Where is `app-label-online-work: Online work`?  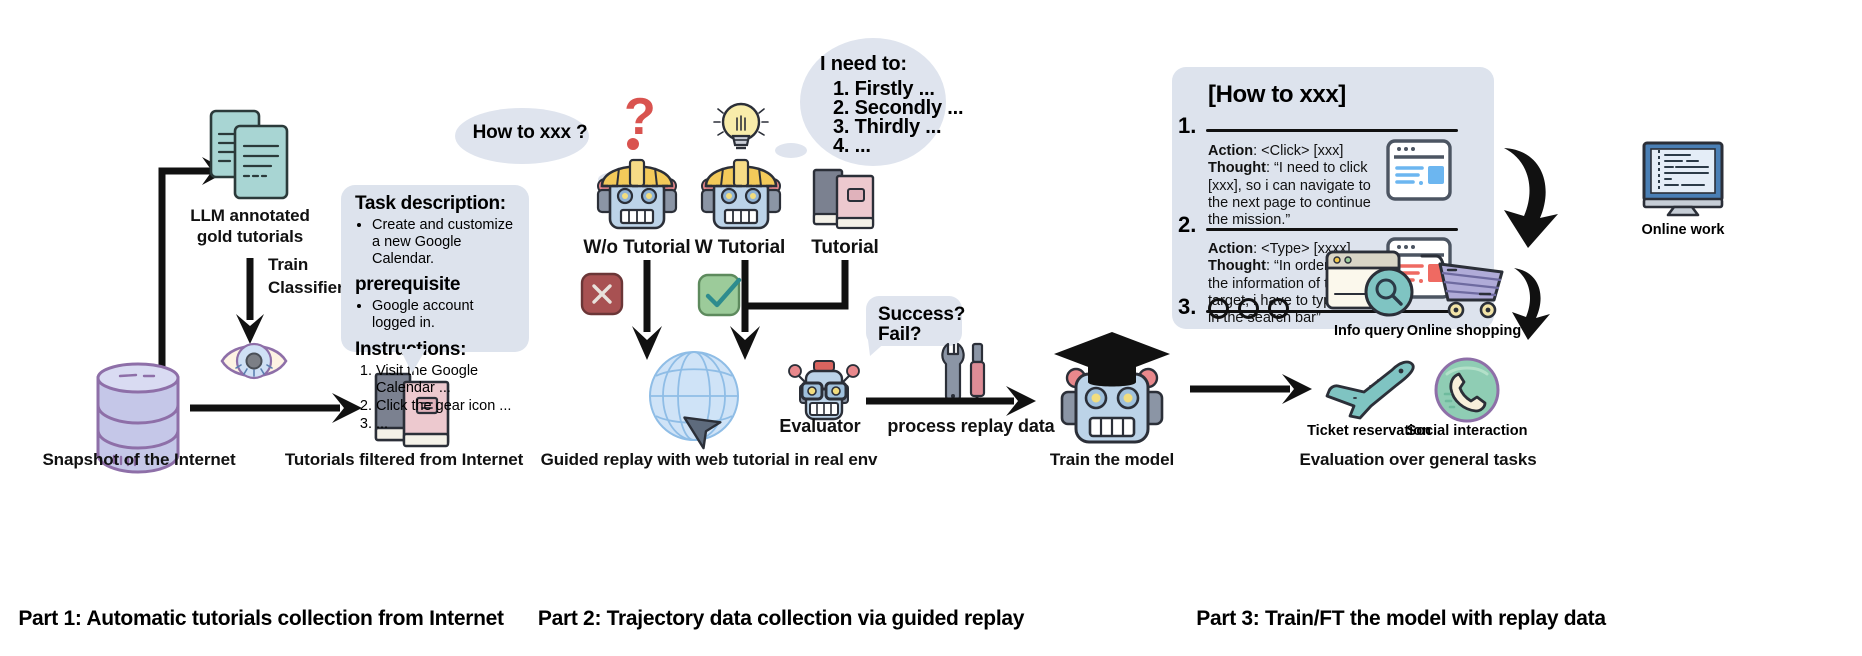
app-label-online-work: Online work is located at coordinates (1683, 230).